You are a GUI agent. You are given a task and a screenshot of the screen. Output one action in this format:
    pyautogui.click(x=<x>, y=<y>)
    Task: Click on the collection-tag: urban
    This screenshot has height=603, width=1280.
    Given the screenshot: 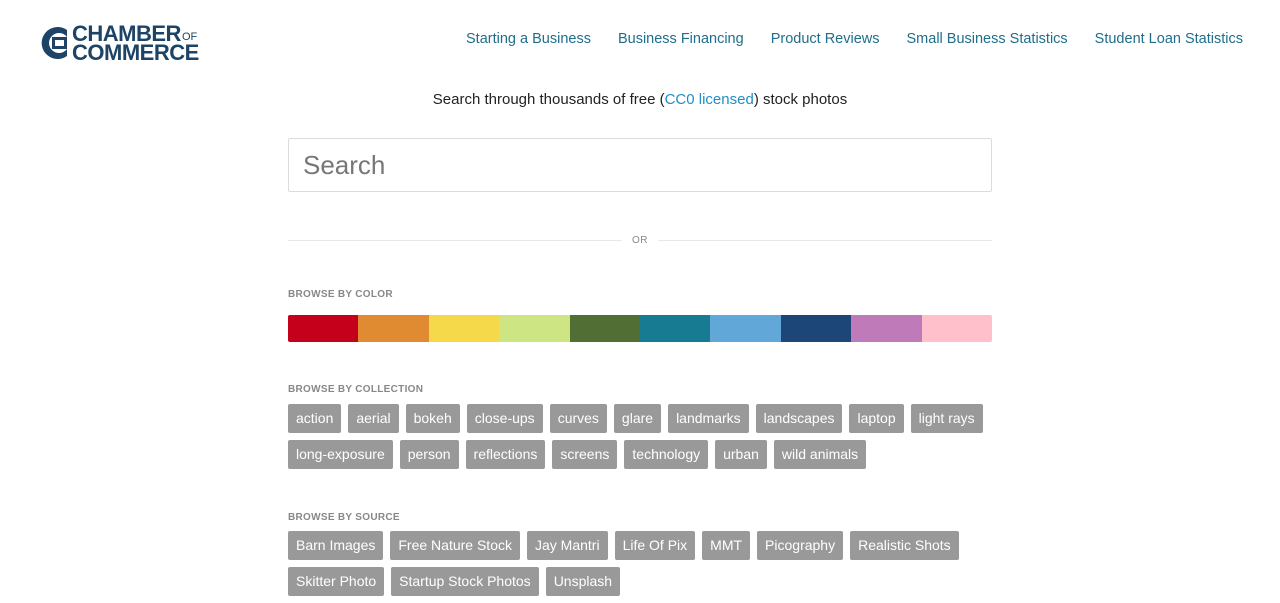 What is the action you would take?
    pyautogui.click(x=741, y=454)
    